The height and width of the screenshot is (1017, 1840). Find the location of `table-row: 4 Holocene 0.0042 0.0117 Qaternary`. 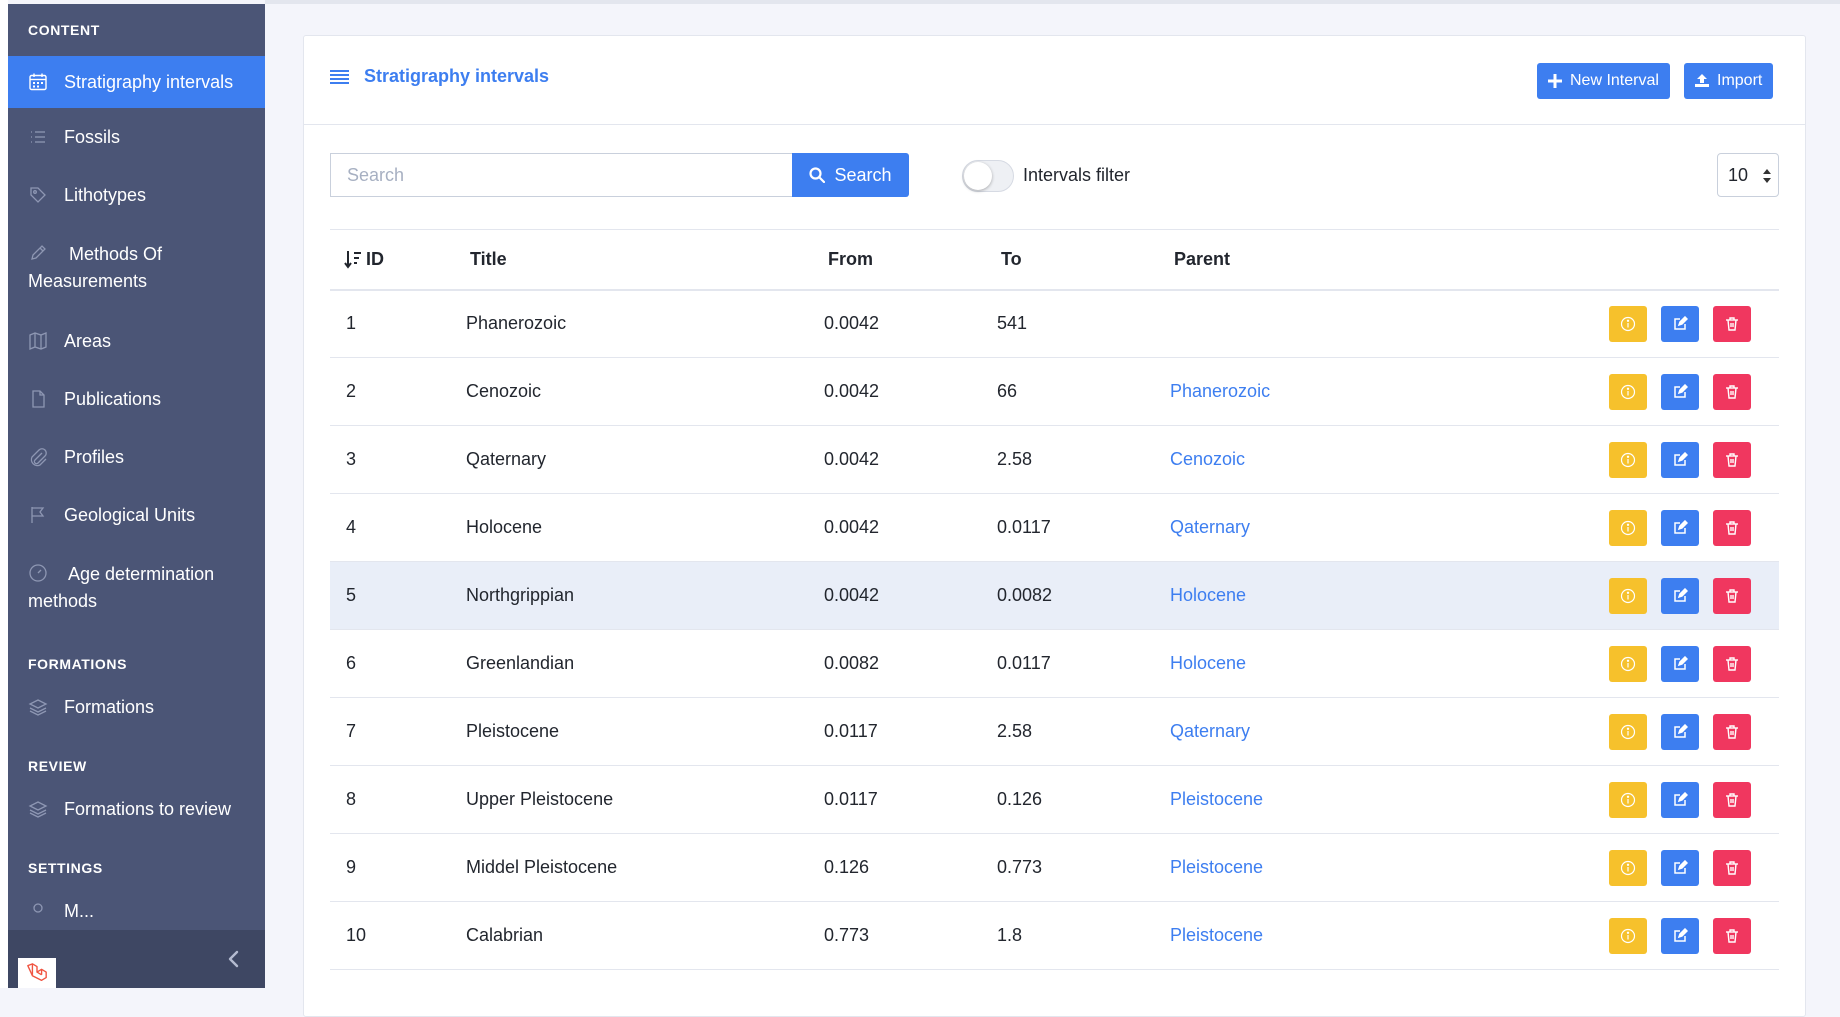

table-row: 4 Holocene 0.0042 0.0117 Qaternary is located at coordinates (1054, 528).